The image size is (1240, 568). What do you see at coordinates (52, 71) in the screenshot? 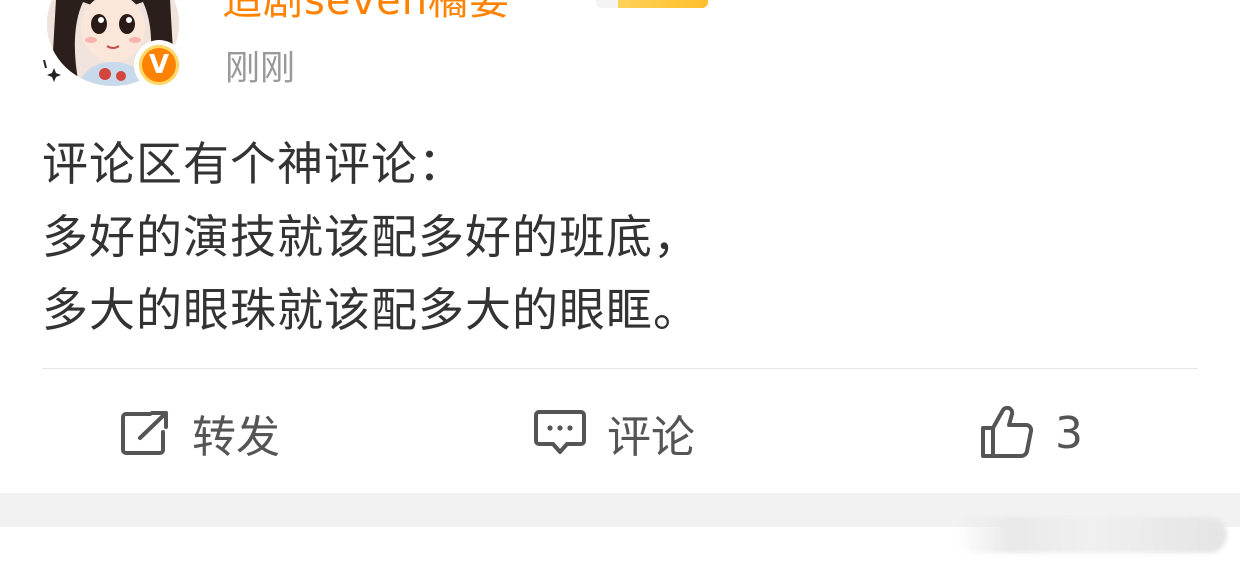
I see `sparkle-icon` at bounding box center [52, 71].